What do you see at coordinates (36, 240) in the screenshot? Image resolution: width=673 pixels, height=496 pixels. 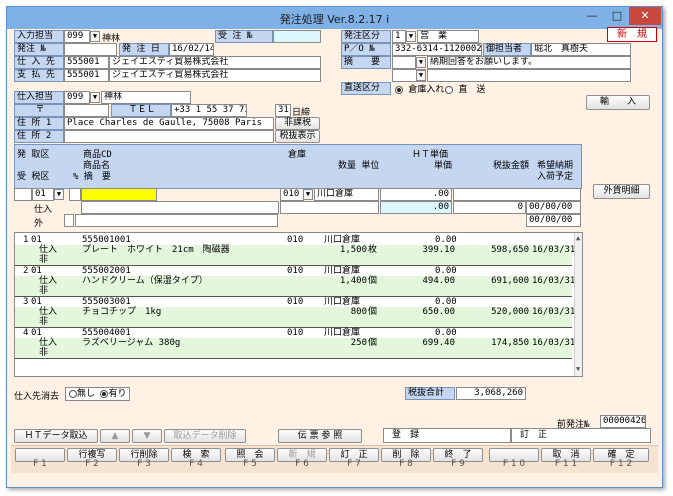 I see `row-type: 01` at bounding box center [36, 240].